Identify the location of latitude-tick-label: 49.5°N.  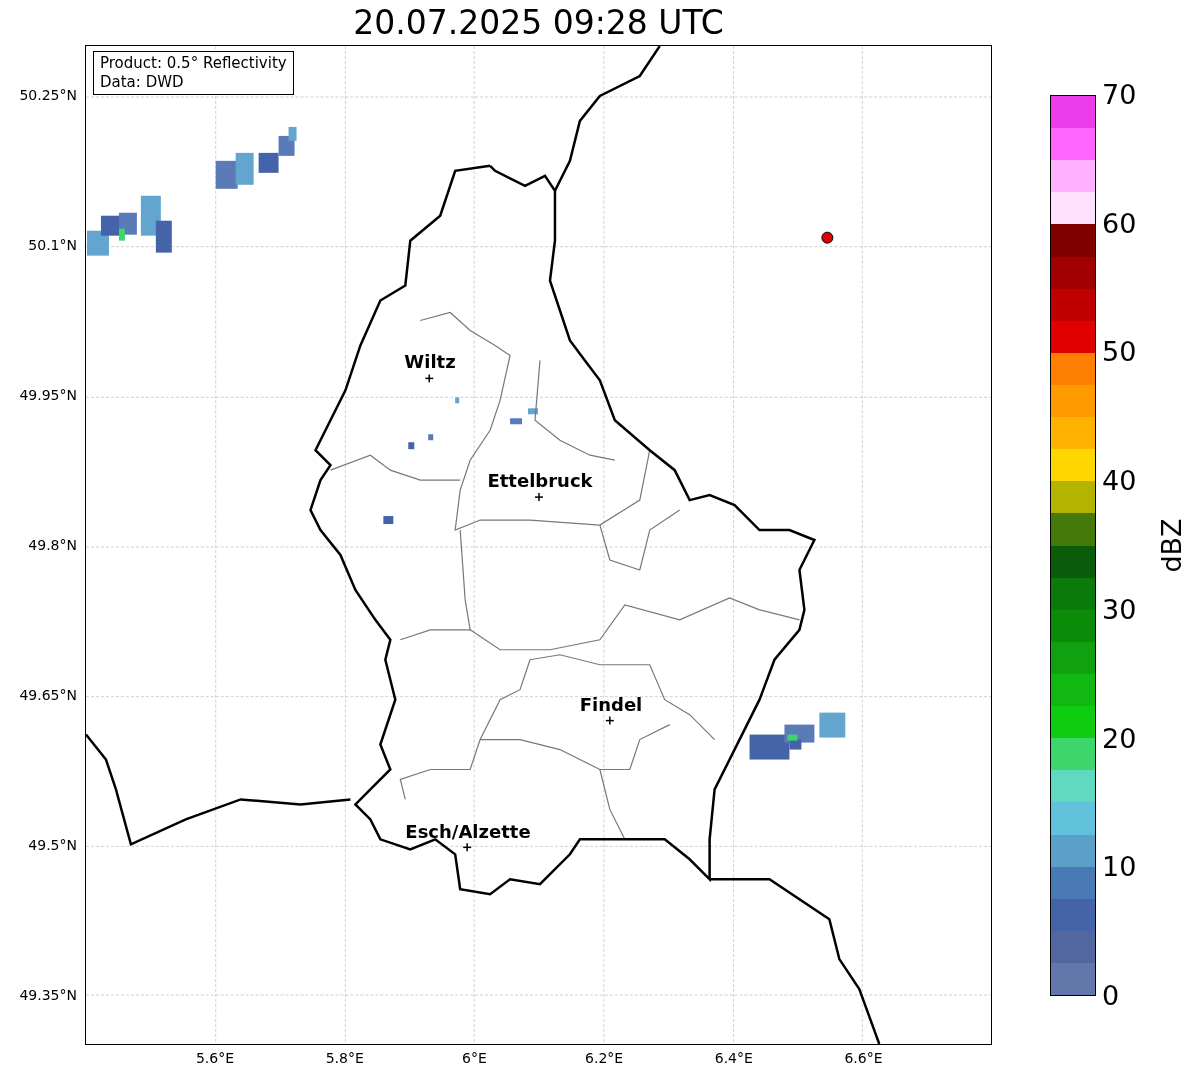
(52, 845).